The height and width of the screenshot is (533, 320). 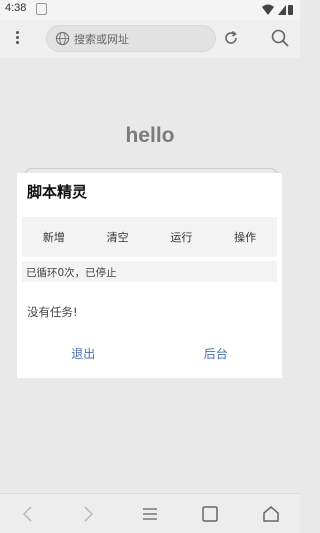 I want to click on globe-icon, so click(x=62, y=38).